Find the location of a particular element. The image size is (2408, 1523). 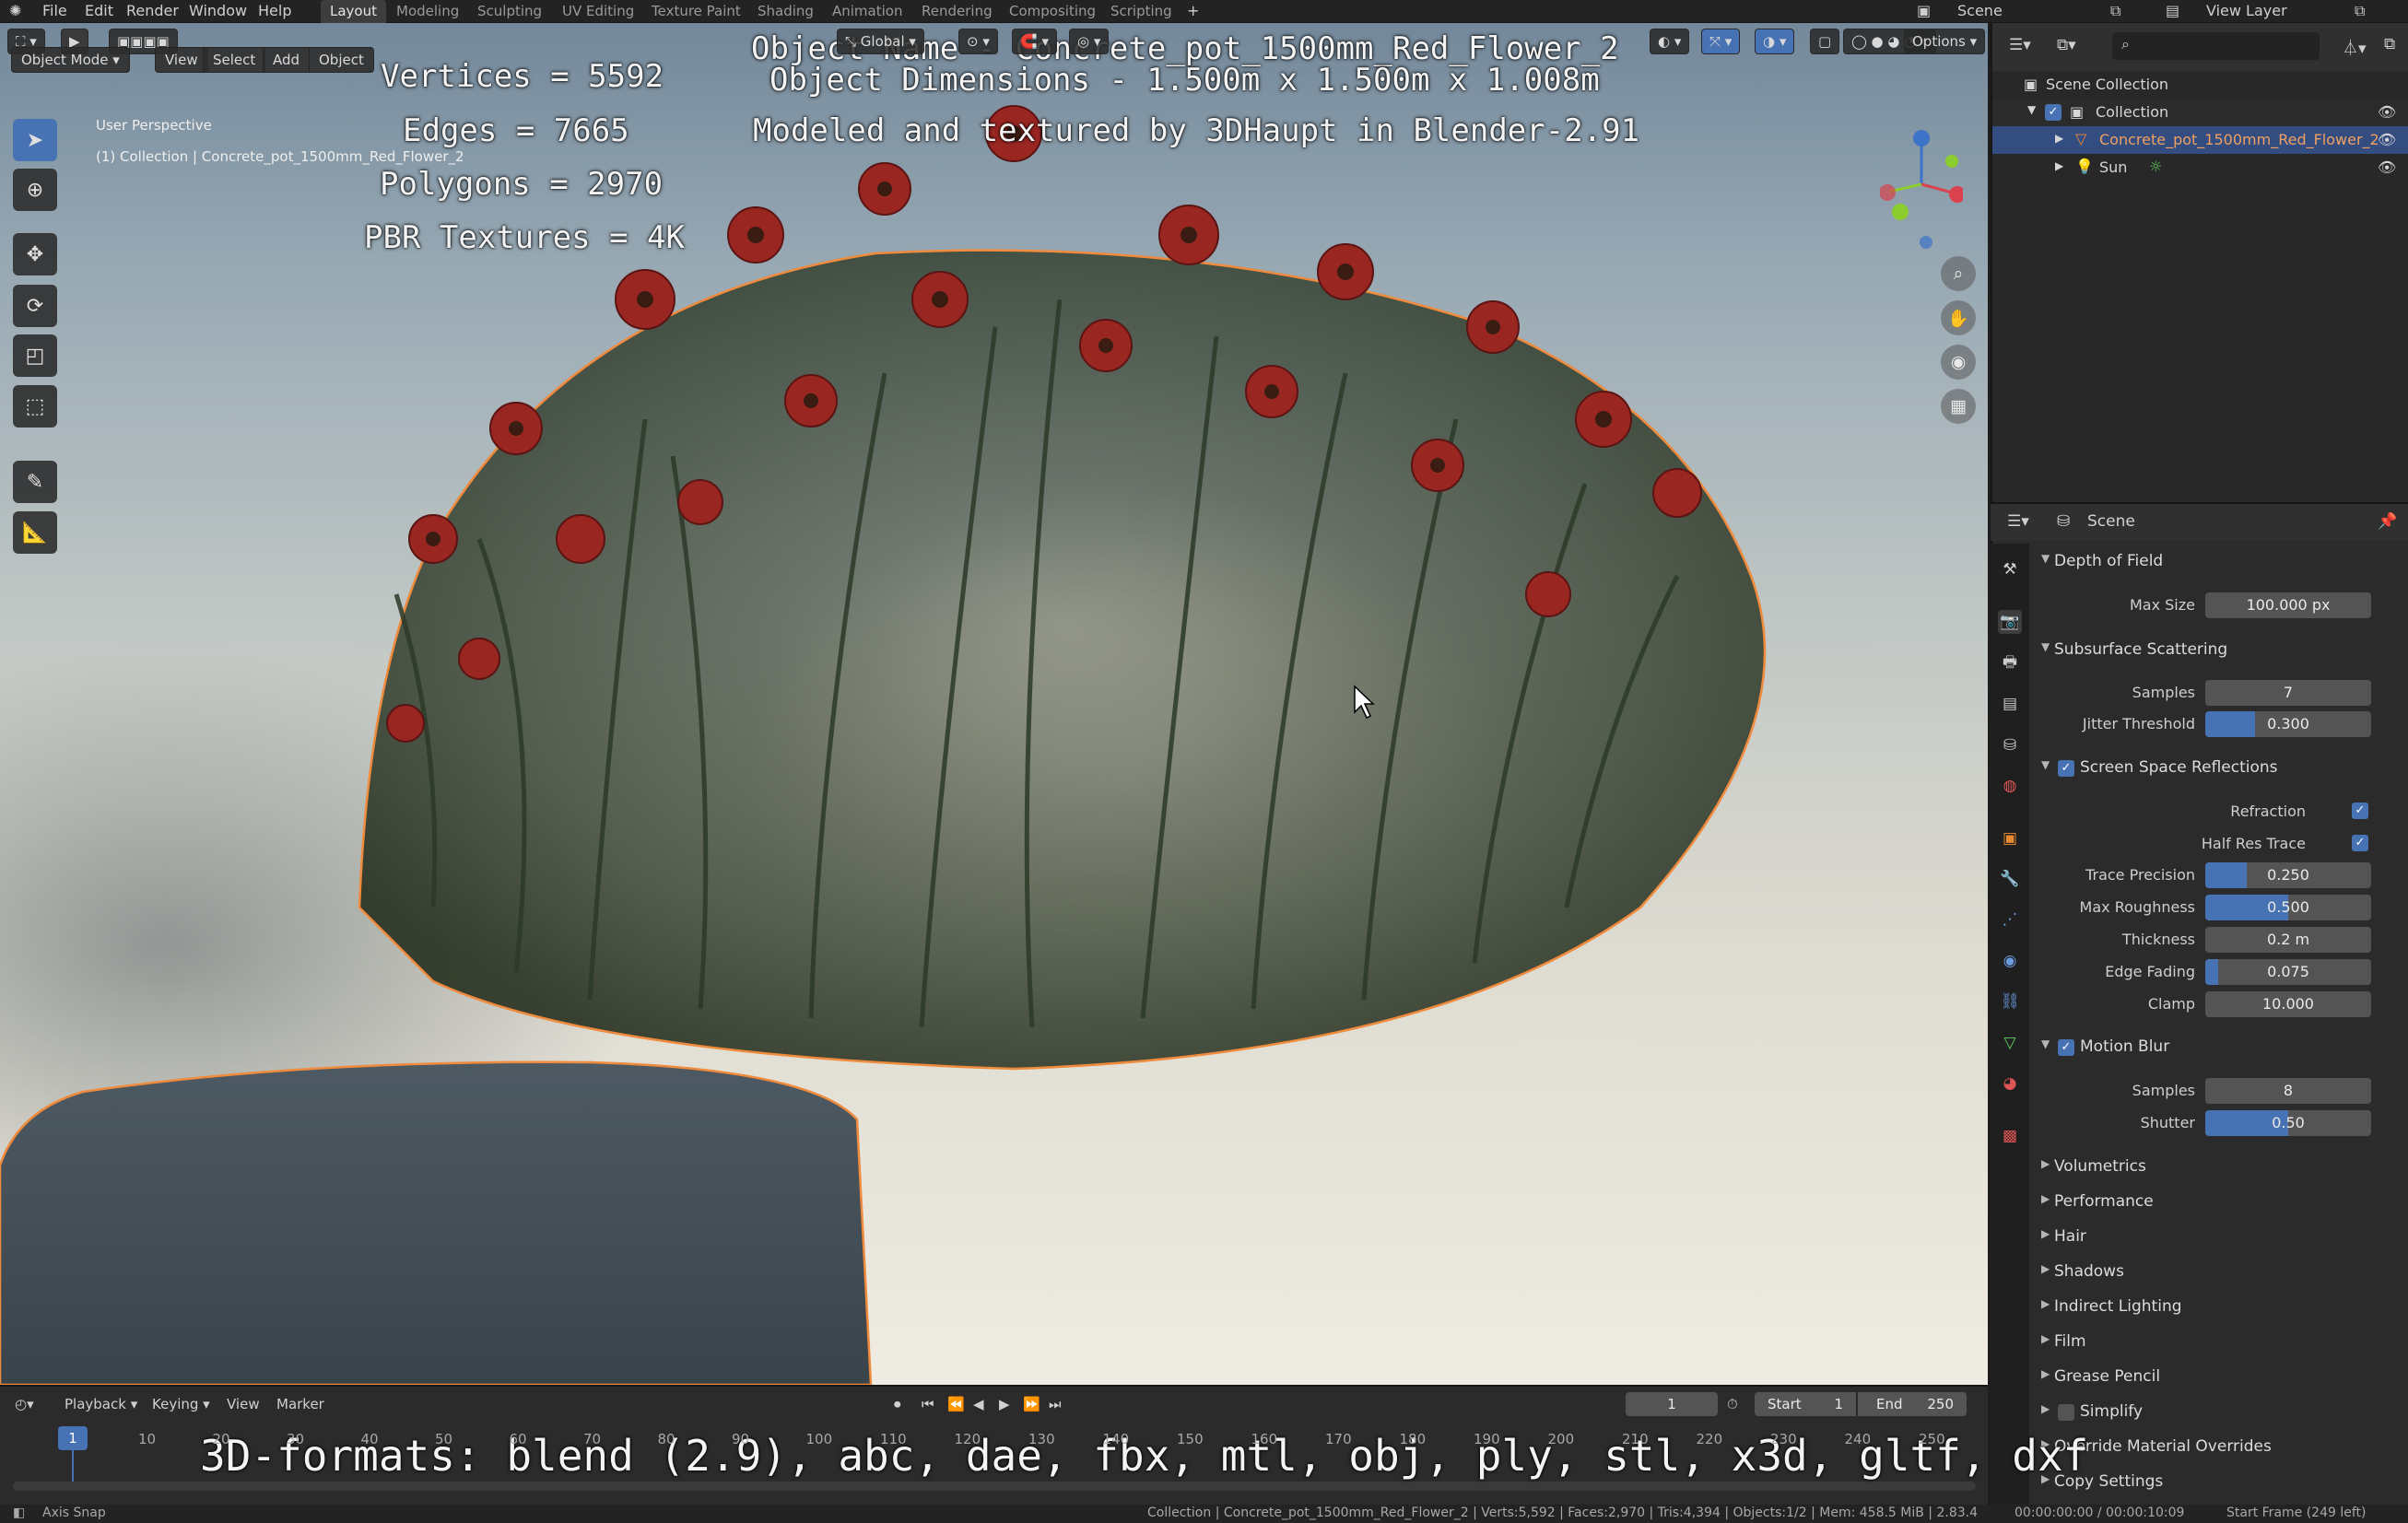

pan-hand-icon: ✋ is located at coordinates (1958, 317).